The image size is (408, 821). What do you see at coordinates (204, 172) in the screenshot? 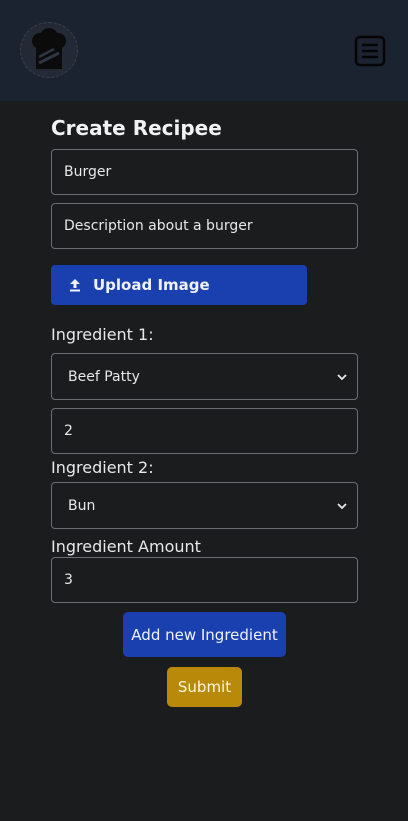
I see `recipe-name-input: Burger` at bounding box center [204, 172].